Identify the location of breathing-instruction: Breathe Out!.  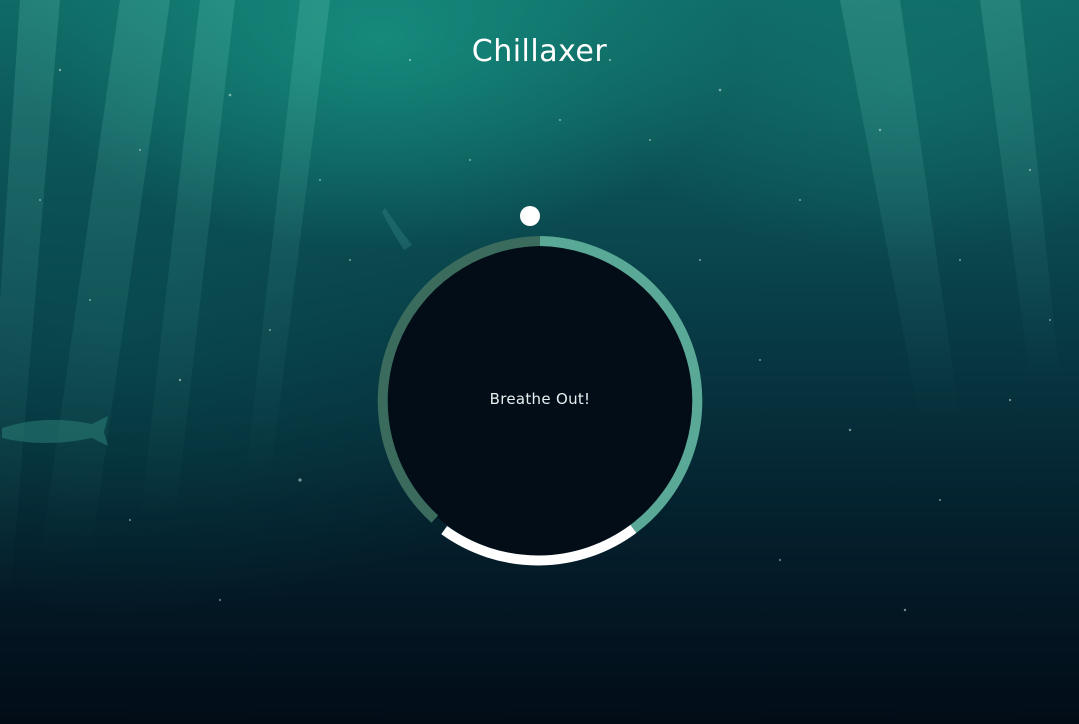
(540, 399).